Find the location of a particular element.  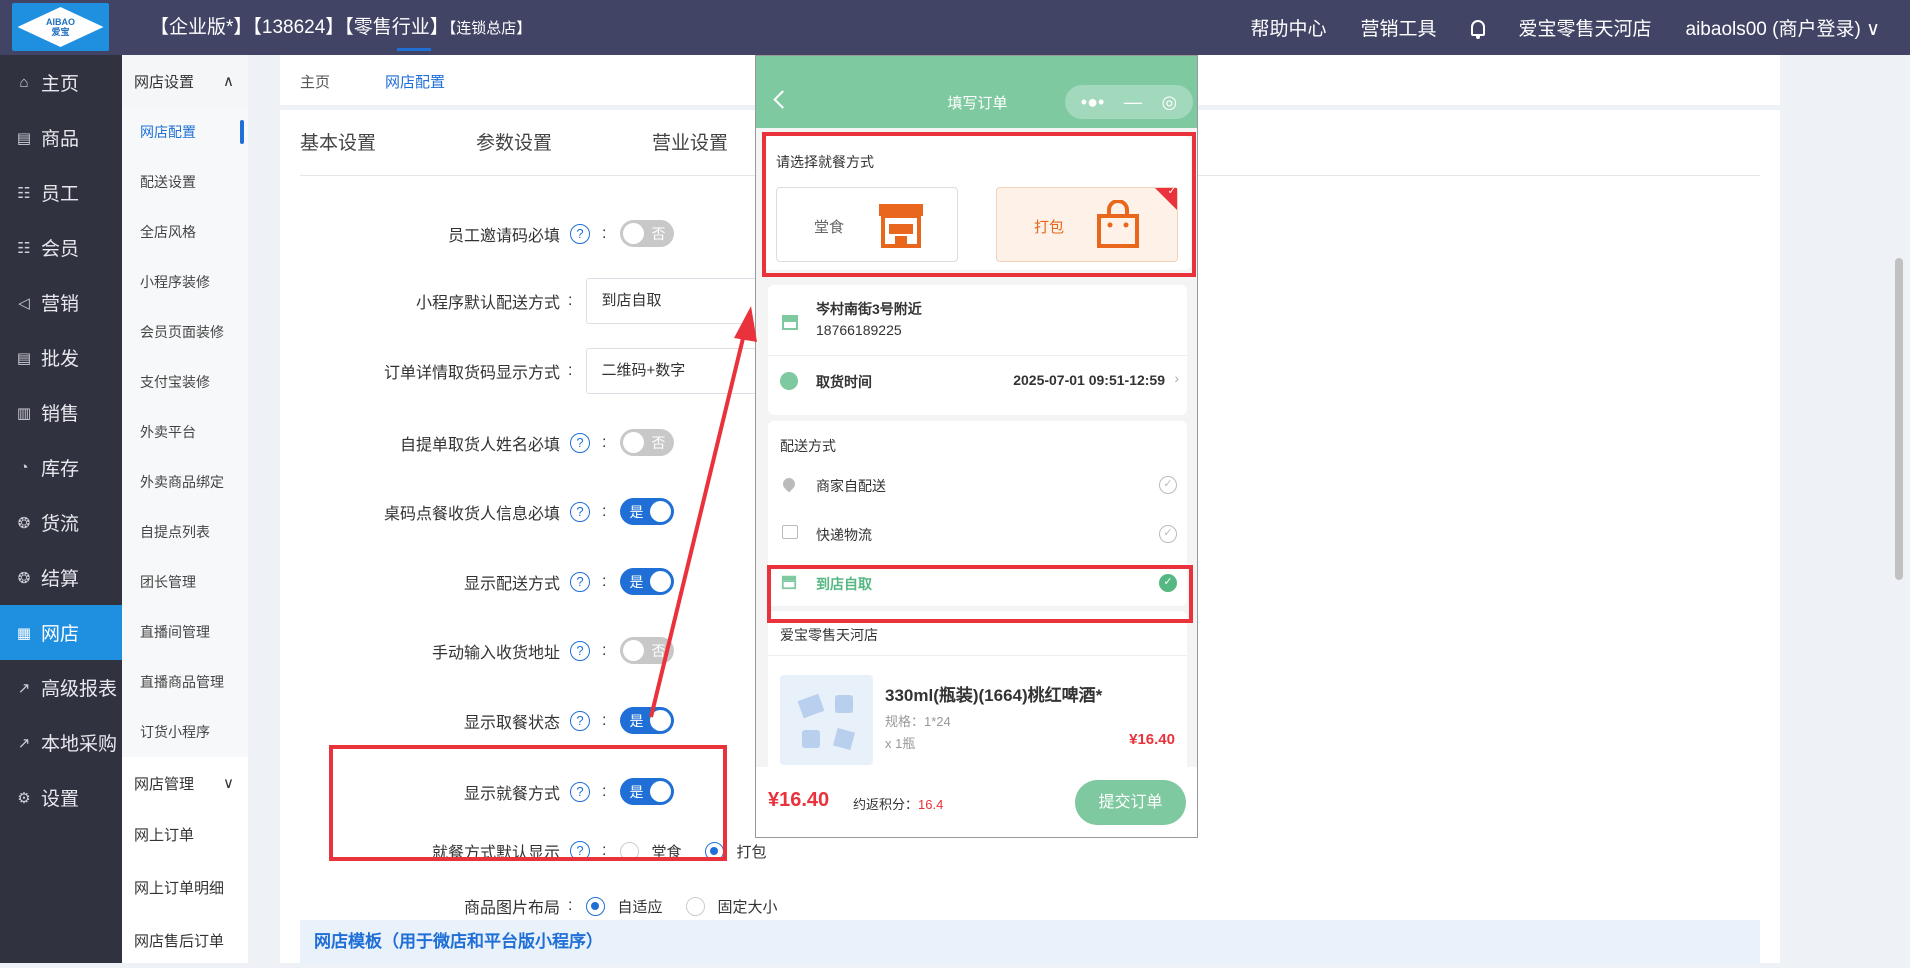

setting-row: 桌码点餐收货人信息必填?: 是 is located at coordinates (487, 511).